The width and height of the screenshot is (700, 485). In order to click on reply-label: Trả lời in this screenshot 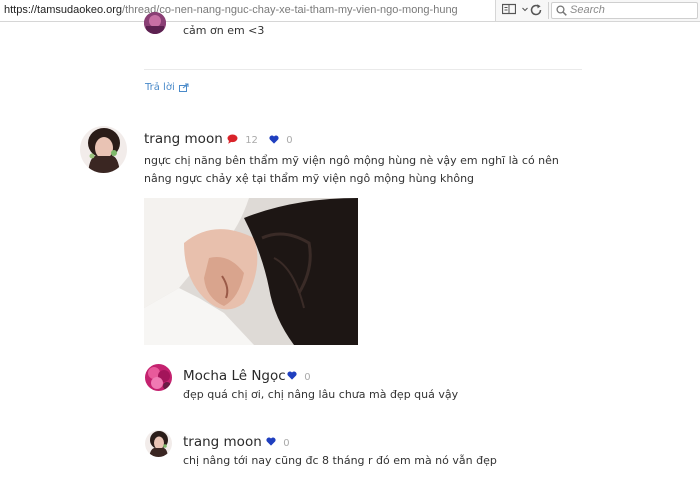, I will do `click(160, 87)`.